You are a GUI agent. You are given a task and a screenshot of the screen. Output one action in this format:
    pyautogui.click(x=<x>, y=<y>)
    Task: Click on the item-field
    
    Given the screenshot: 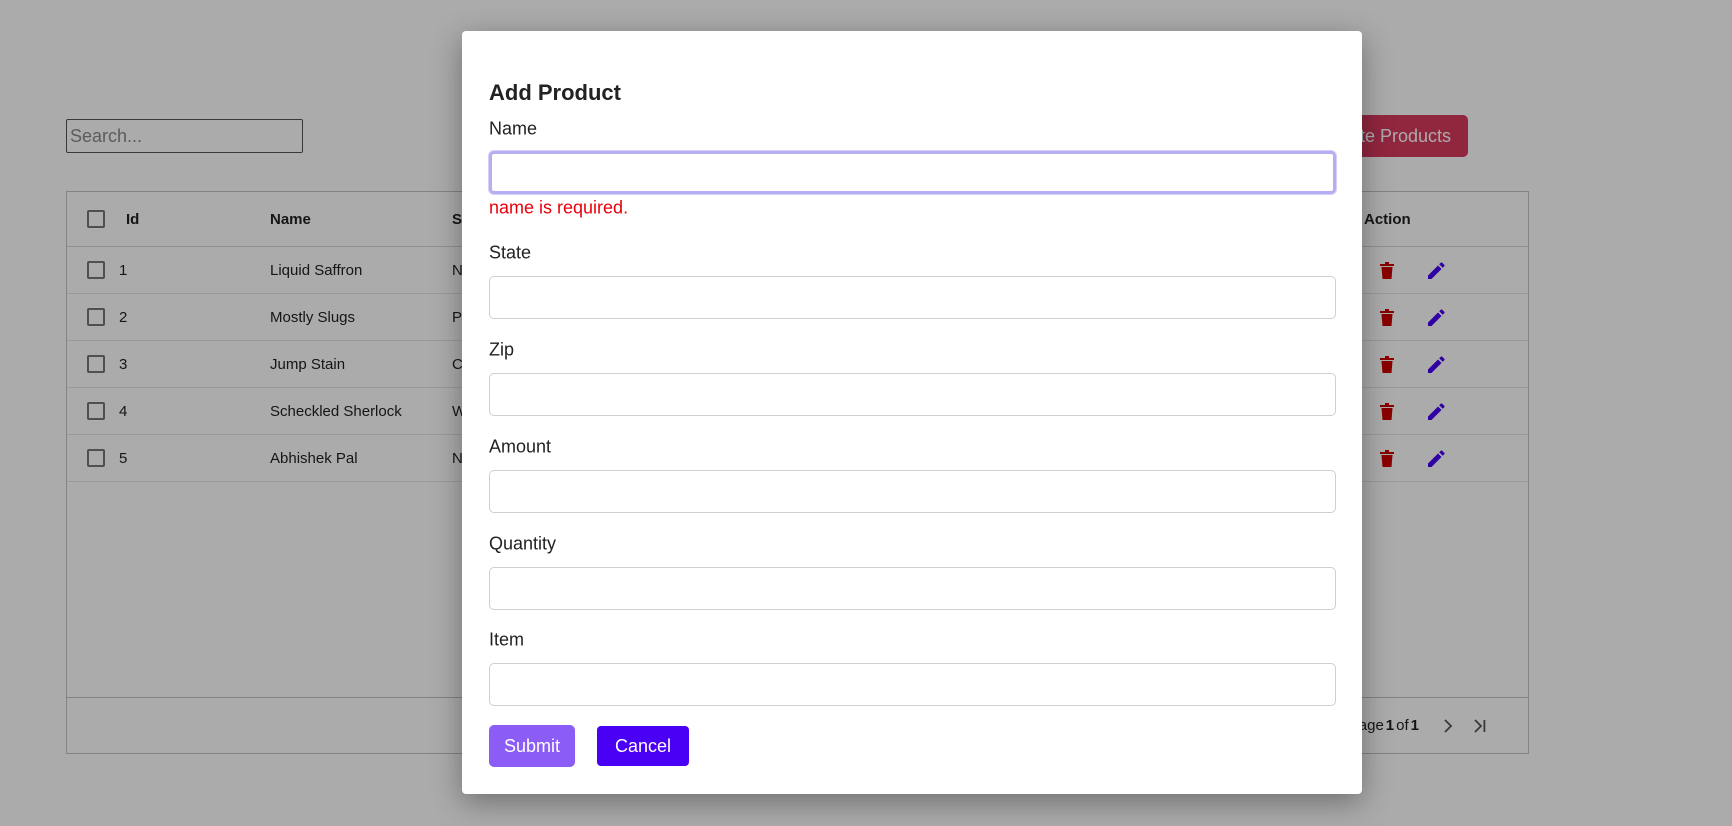 What is the action you would take?
    pyautogui.click(x=912, y=684)
    